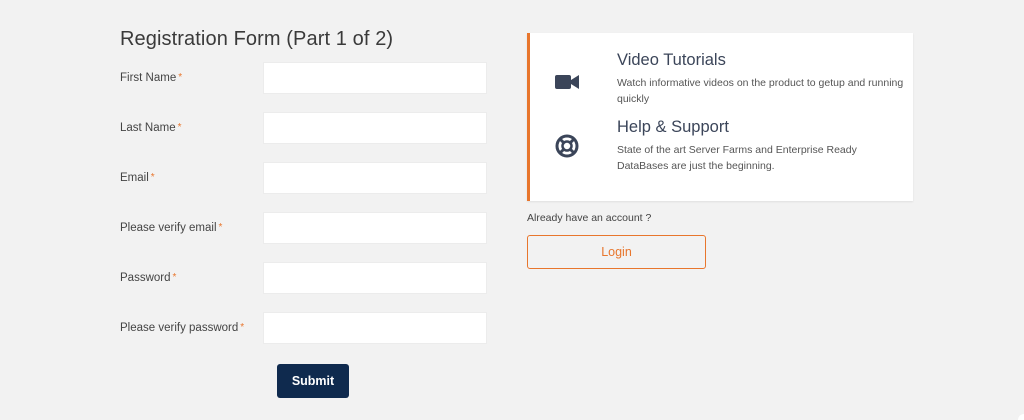 Image resolution: width=1024 pixels, height=420 pixels. Describe the element at coordinates (375, 228) in the screenshot. I see `verify-email-input` at that location.